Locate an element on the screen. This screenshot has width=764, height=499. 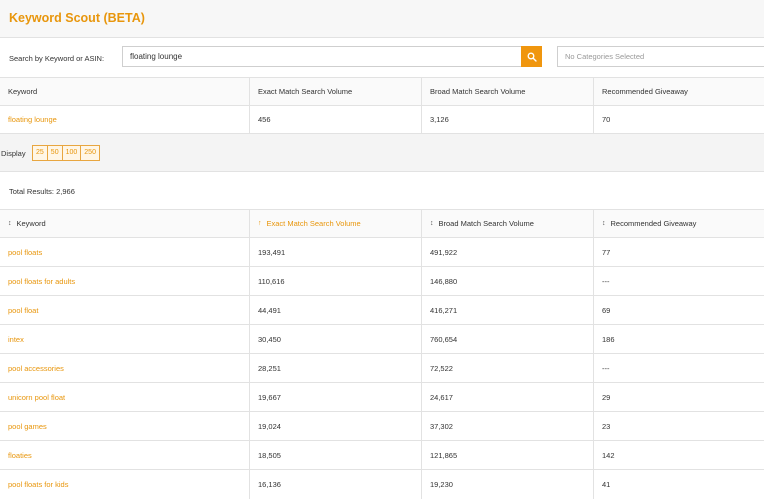
exact-volume: 30,450 is located at coordinates (336, 339).